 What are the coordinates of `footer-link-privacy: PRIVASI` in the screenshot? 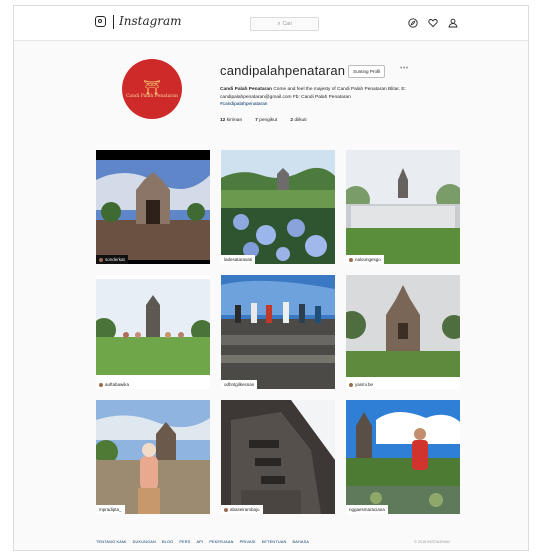 It's located at (248, 542).